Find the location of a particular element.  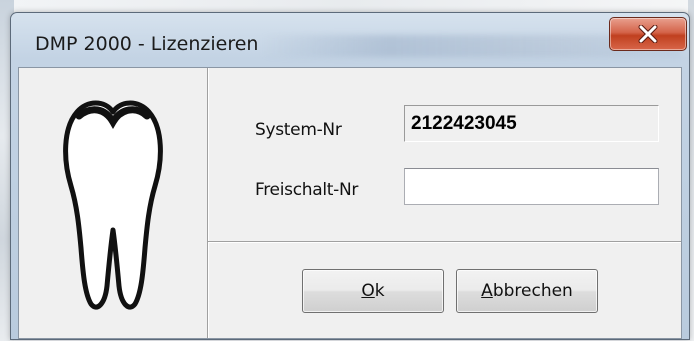

ok-mnemonic: O is located at coordinates (368, 291).